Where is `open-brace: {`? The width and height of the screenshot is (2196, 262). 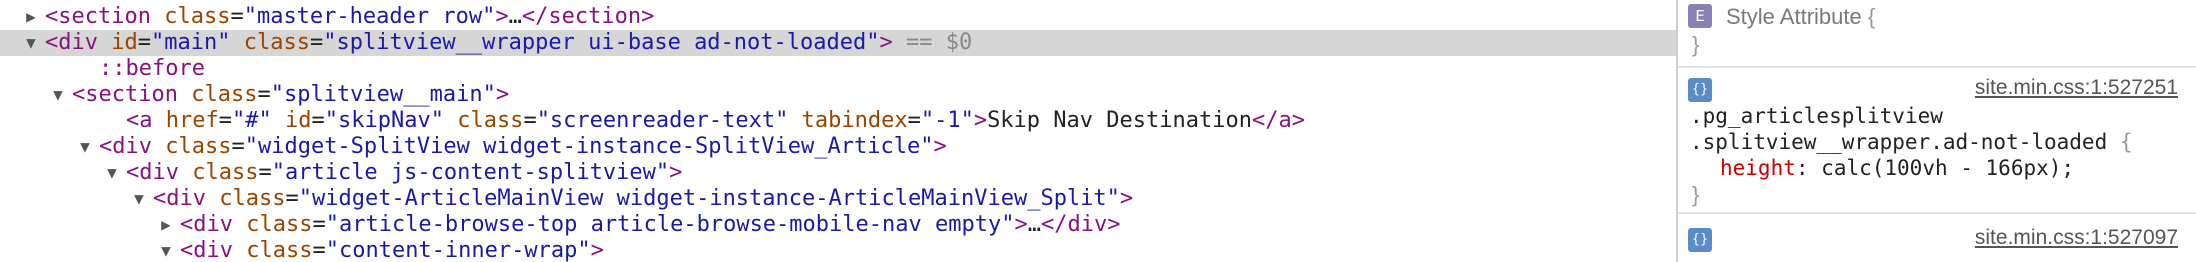
open-brace: { is located at coordinates (1871, 16).